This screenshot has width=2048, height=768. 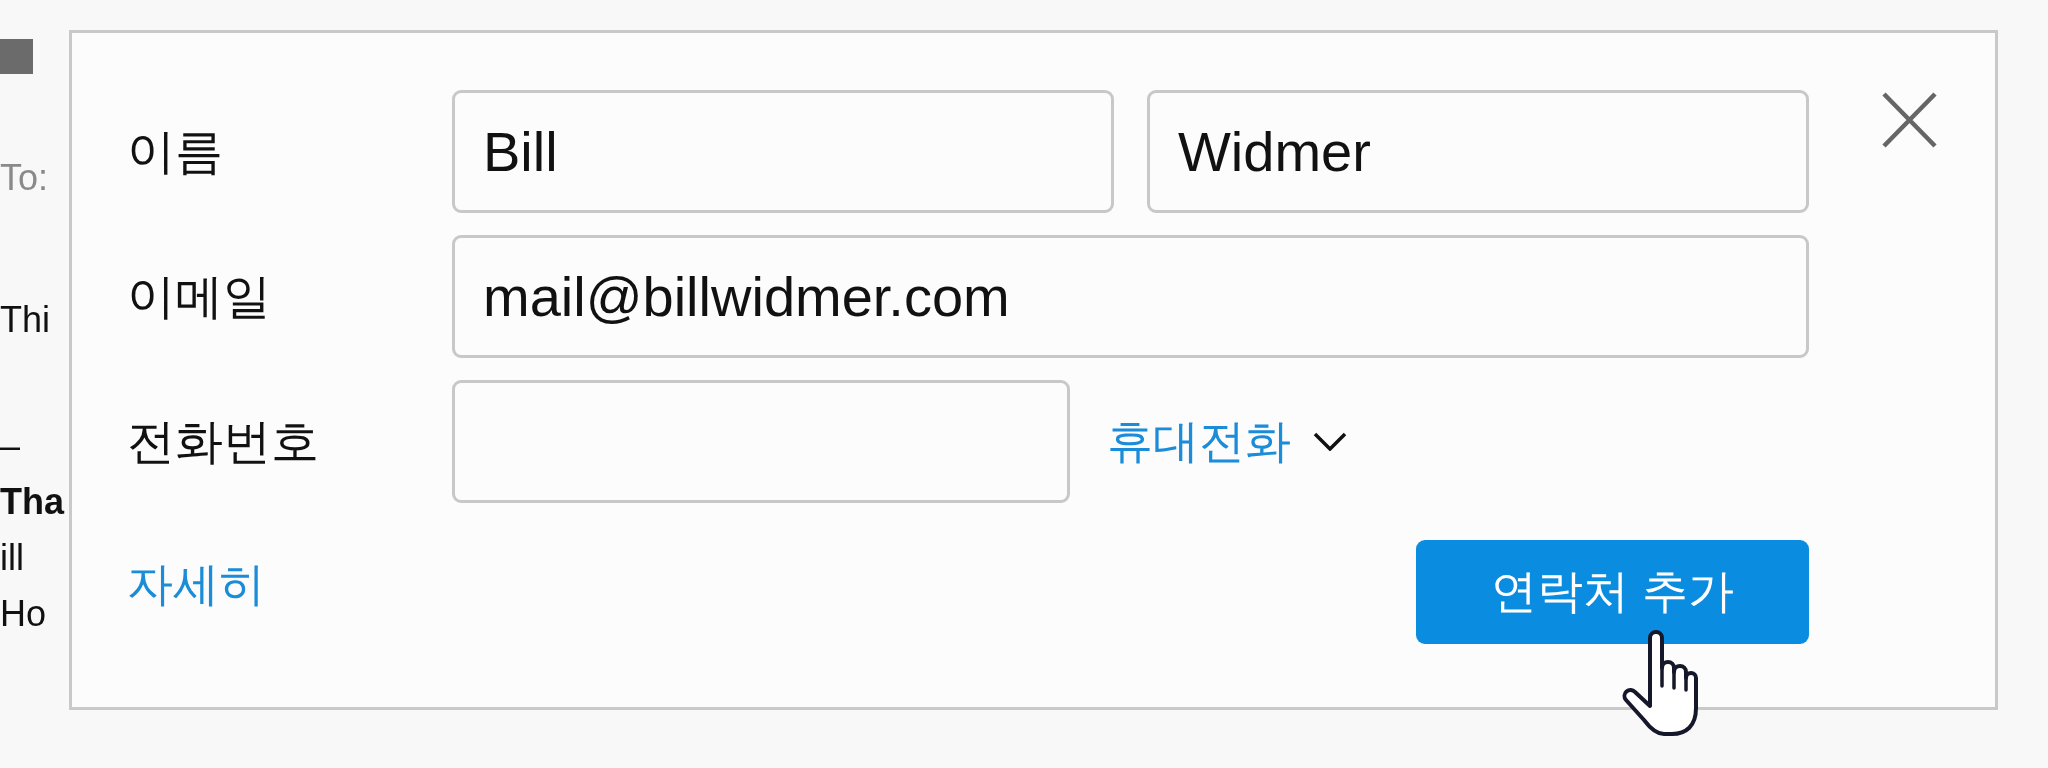 I want to click on close-icon, so click(x=1909, y=120).